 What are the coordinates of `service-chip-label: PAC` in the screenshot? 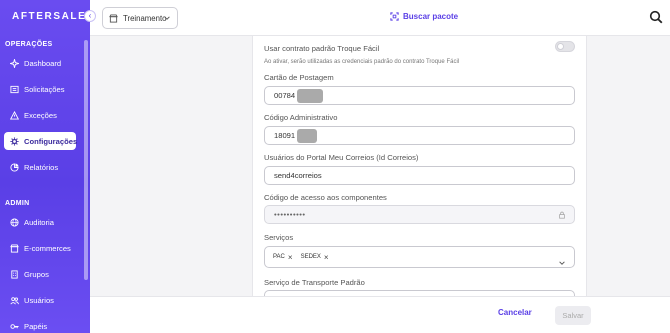 It's located at (279, 257).